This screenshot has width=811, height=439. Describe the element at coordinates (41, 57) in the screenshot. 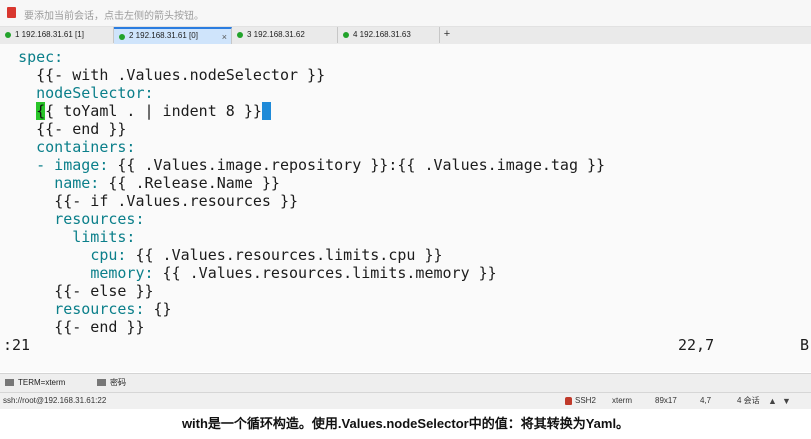

I see `code-line: spec:` at that location.